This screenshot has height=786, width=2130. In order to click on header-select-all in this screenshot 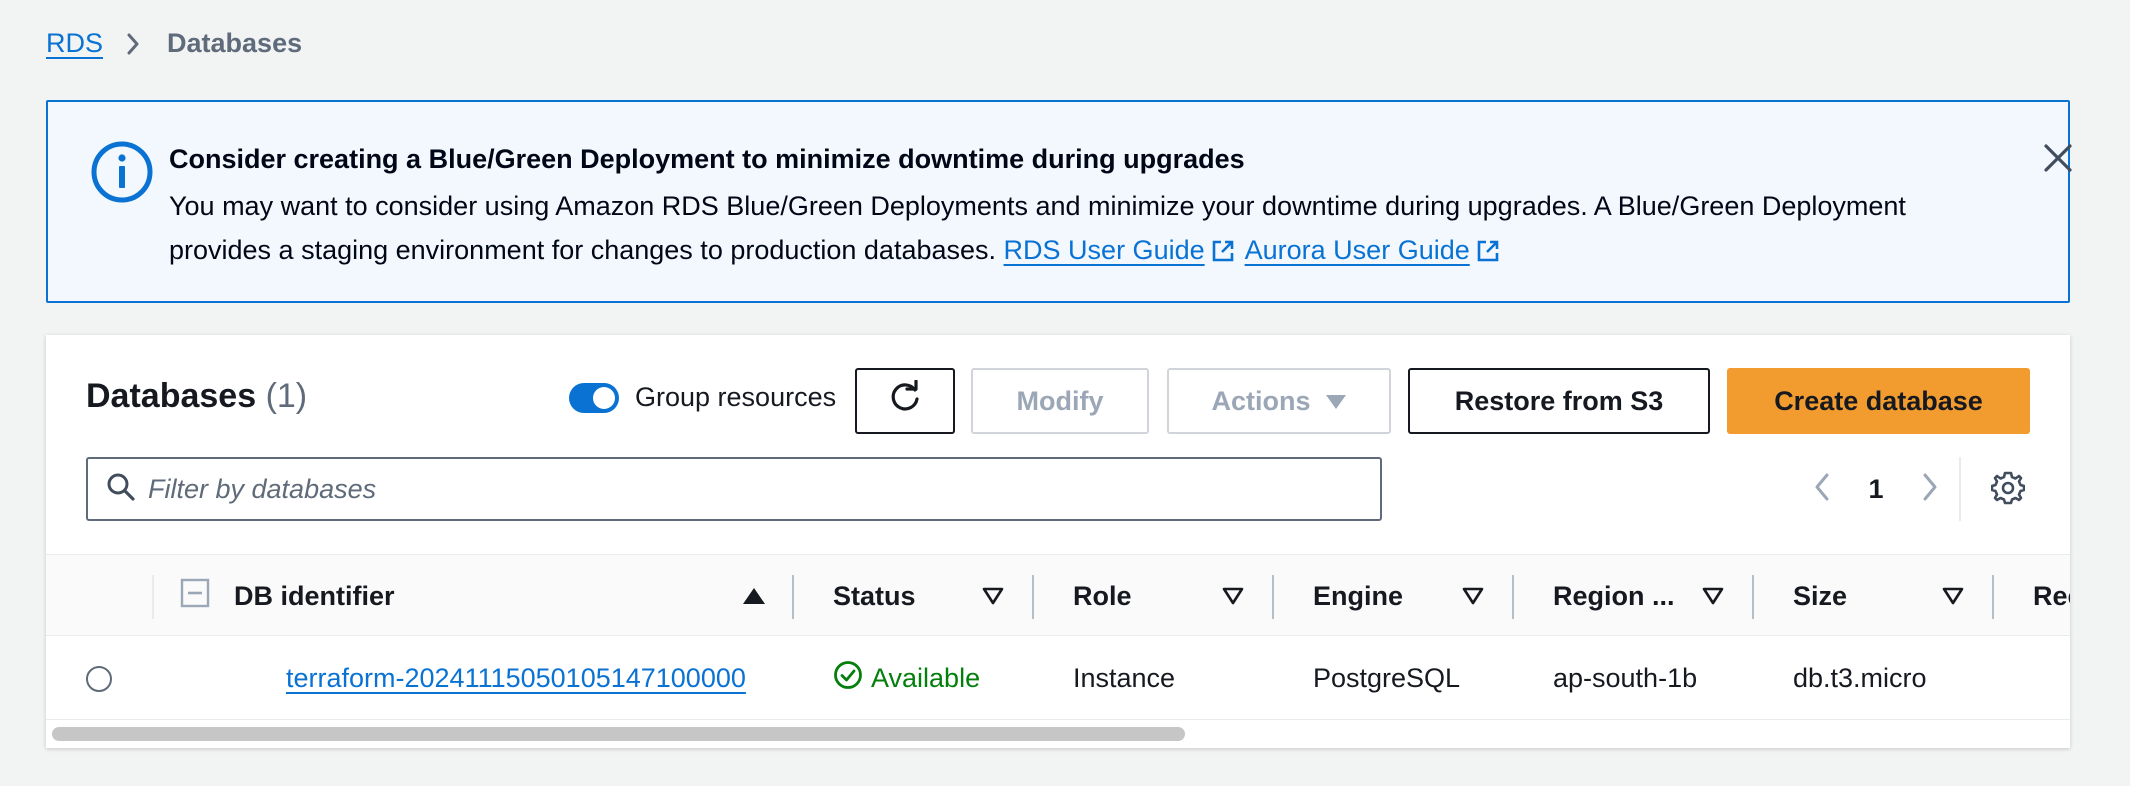, I will do `click(195, 596)`.